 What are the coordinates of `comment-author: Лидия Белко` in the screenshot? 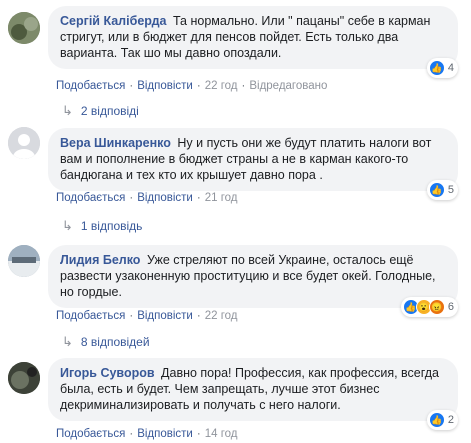 It's located at (100, 260).